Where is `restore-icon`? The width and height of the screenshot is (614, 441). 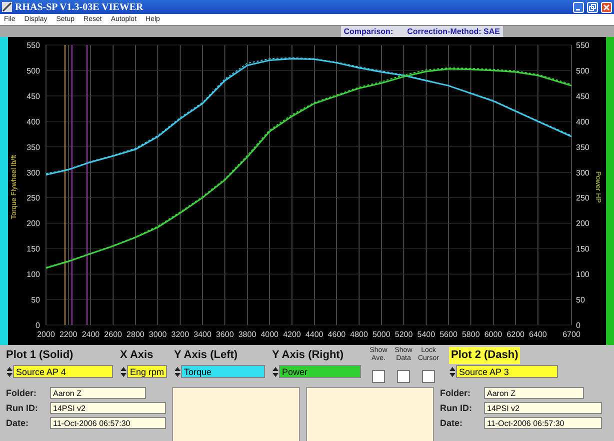 restore-icon is located at coordinates (592, 7).